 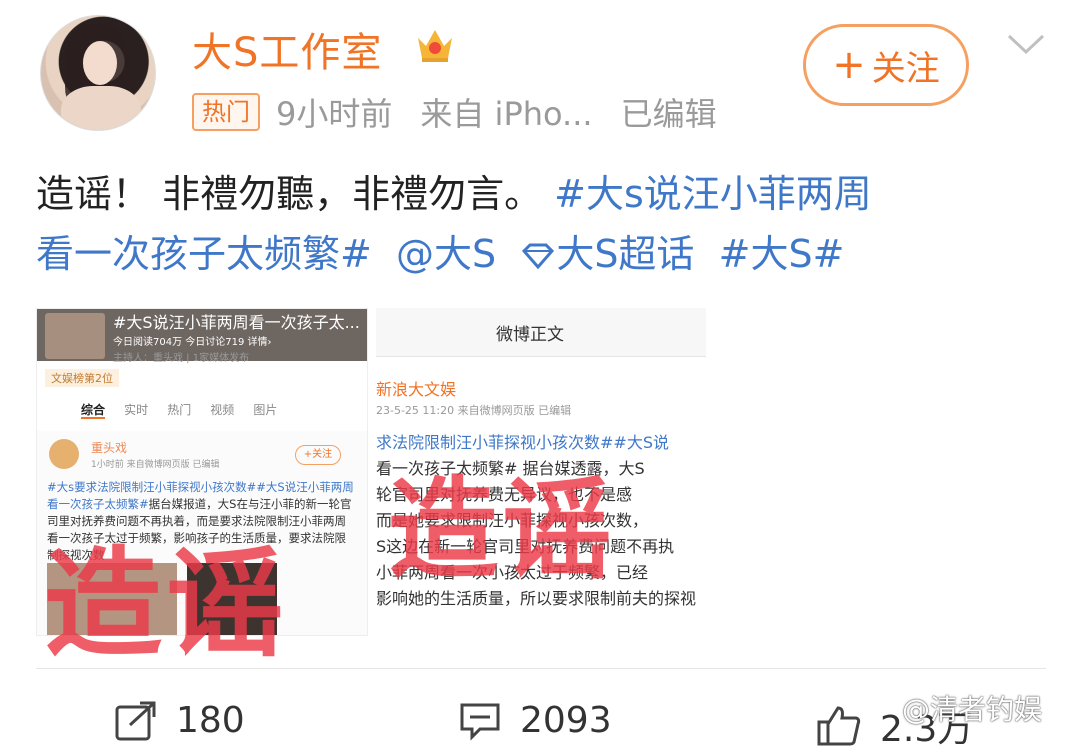 What do you see at coordinates (566, 720) in the screenshot?
I see `comment-count: 2093` at bounding box center [566, 720].